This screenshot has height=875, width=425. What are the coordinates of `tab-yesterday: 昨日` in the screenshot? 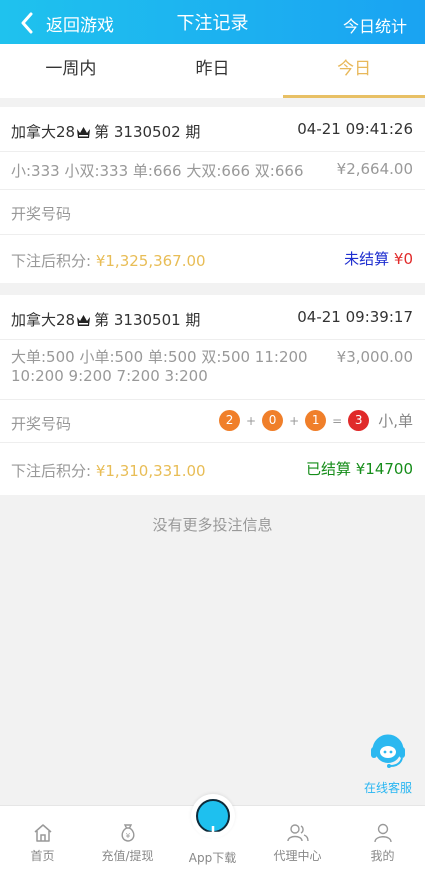 It's located at (213, 71).